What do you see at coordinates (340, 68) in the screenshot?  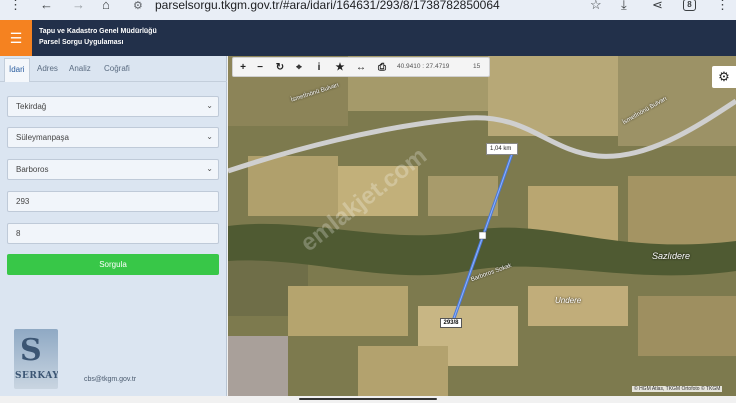 I see `star-icon: ★` at bounding box center [340, 68].